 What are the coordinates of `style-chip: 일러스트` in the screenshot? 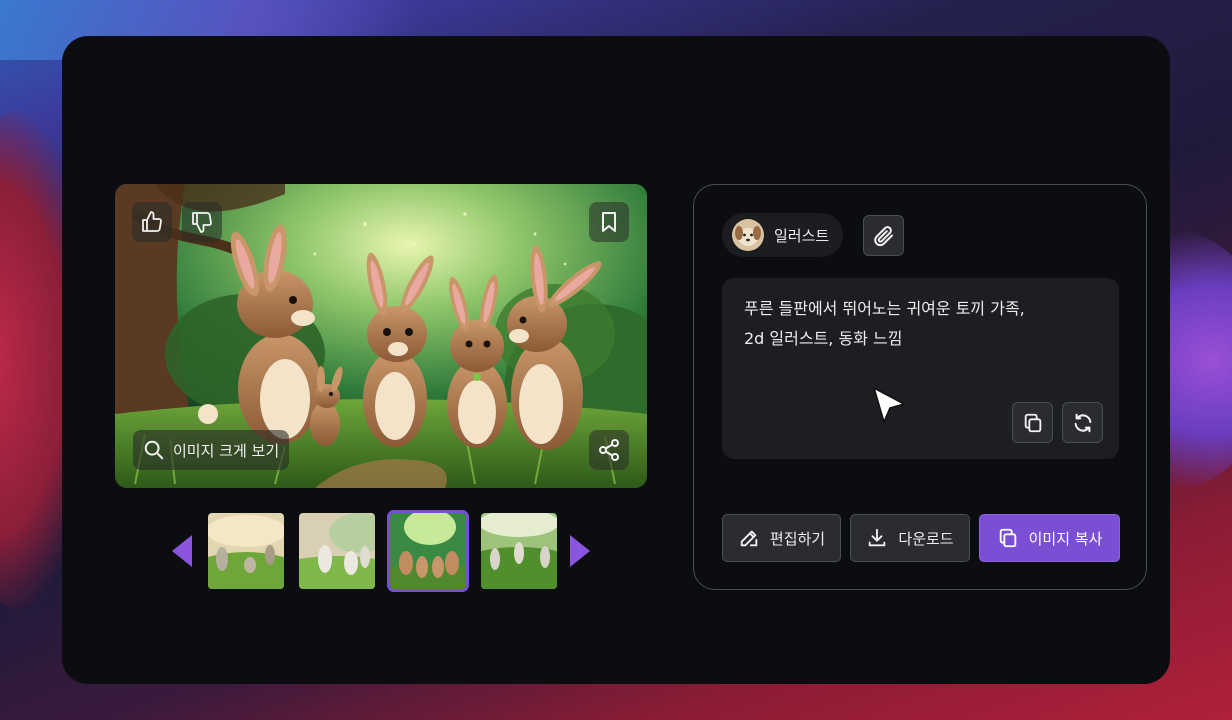 It's located at (783, 235).